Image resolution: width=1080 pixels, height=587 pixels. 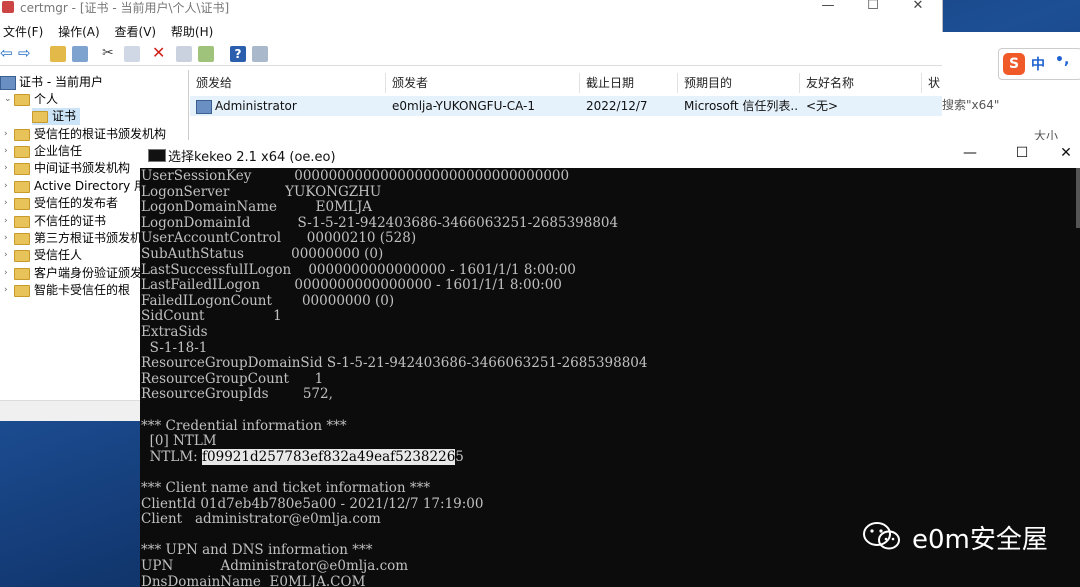 What do you see at coordinates (1062, 60) in the screenshot?
I see `ime-punctuation-label: •,` at bounding box center [1062, 60].